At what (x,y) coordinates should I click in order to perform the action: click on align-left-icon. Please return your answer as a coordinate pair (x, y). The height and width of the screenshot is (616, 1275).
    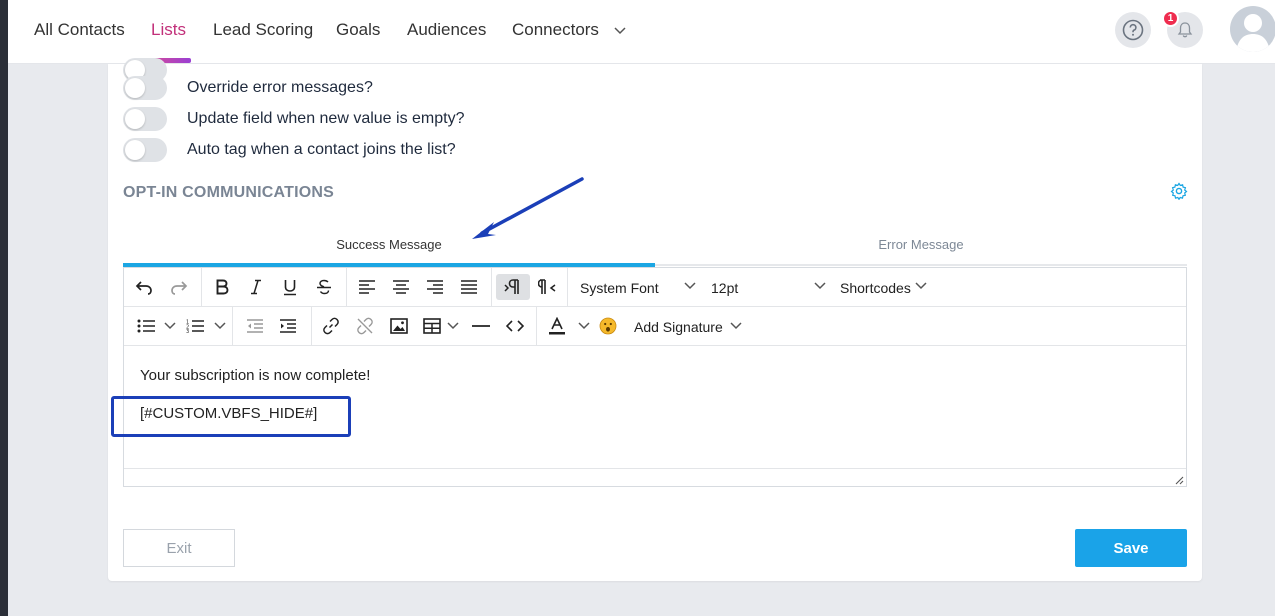
    Looking at the image, I should click on (367, 287).